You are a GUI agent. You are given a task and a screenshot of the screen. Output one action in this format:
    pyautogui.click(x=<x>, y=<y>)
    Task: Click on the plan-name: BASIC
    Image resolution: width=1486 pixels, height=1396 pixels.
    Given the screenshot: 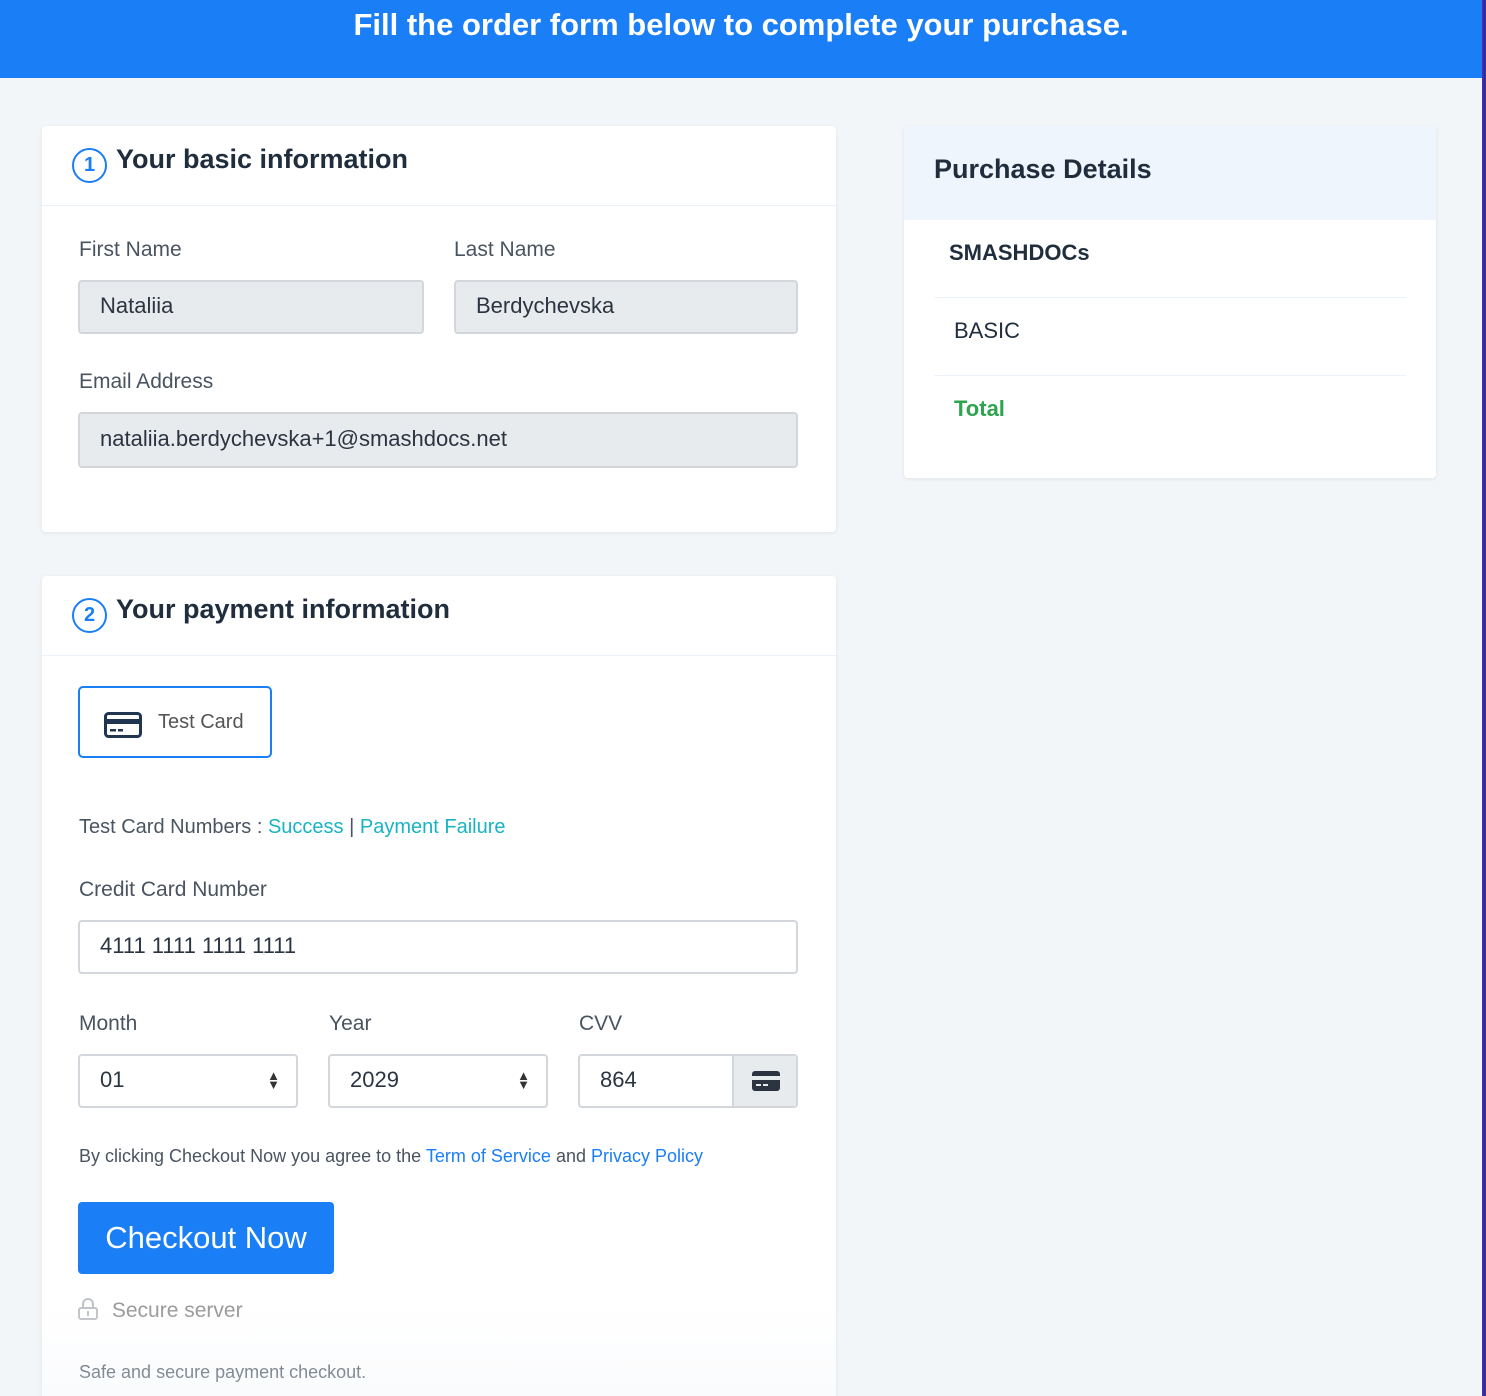 What is the action you would take?
    pyautogui.click(x=987, y=330)
    